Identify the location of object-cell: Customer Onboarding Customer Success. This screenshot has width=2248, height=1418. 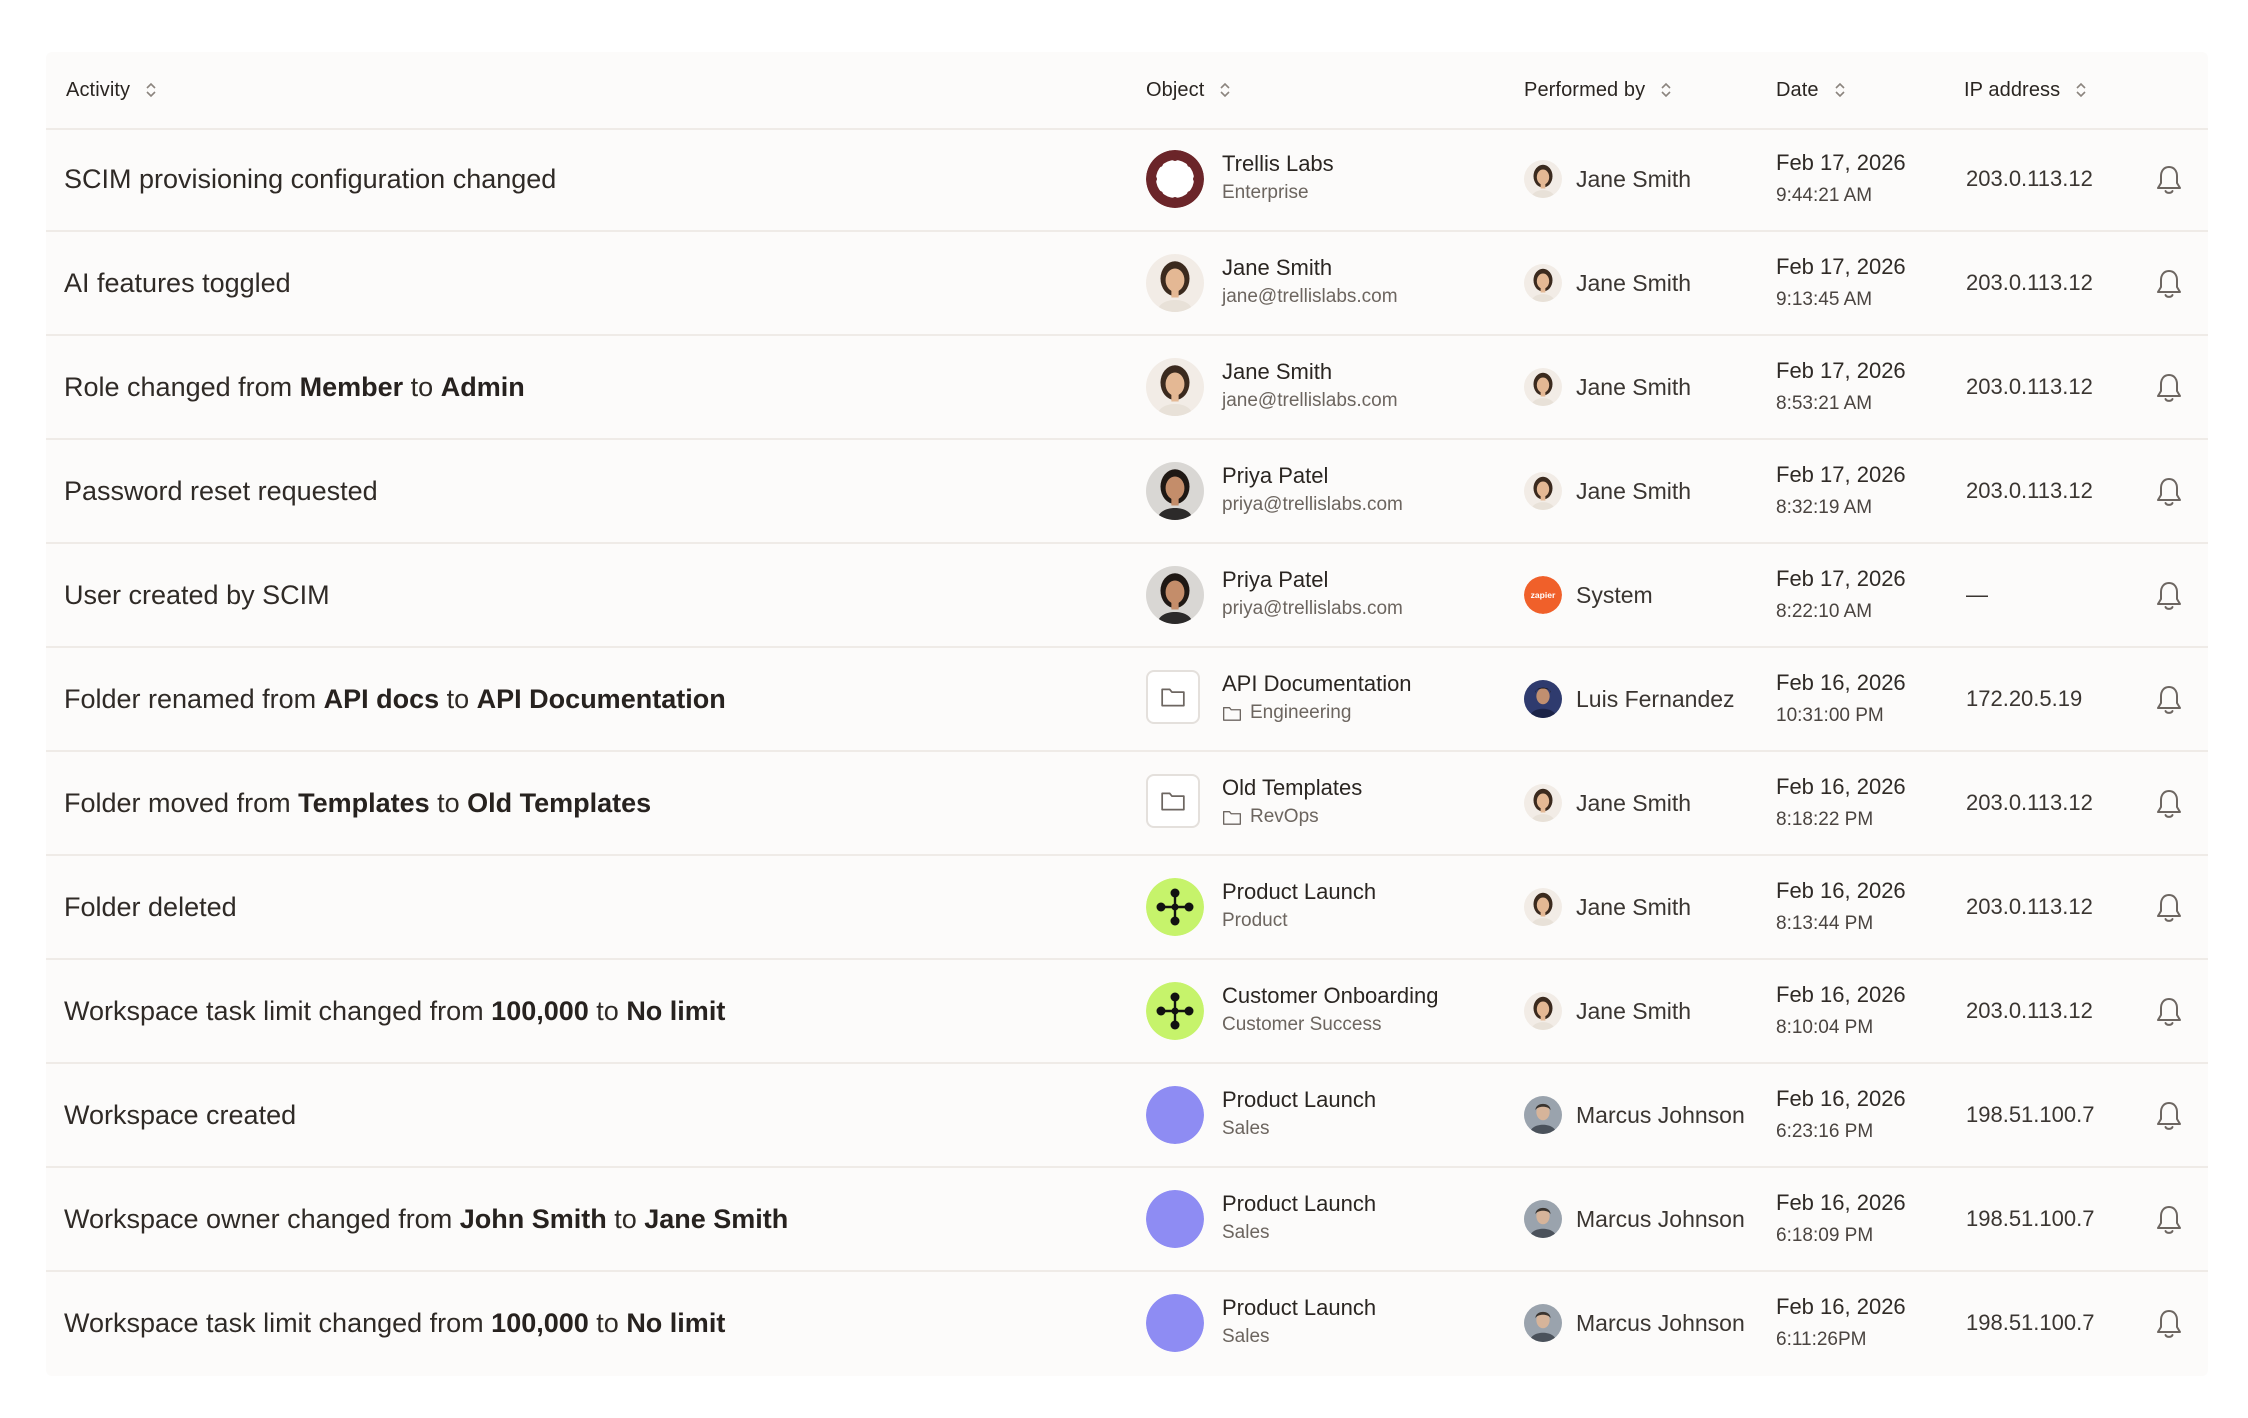
(1330, 1012).